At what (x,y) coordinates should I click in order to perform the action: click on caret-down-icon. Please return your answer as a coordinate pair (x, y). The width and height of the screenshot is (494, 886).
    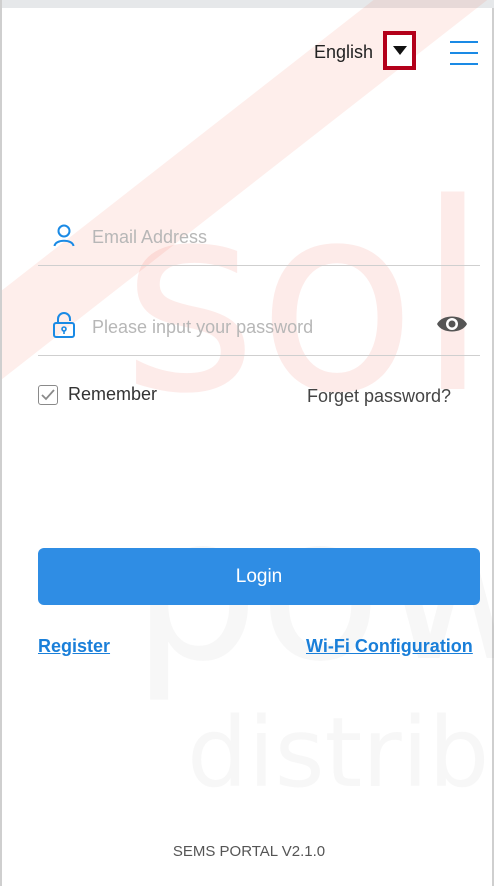
    Looking at the image, I should click on (399, 50).